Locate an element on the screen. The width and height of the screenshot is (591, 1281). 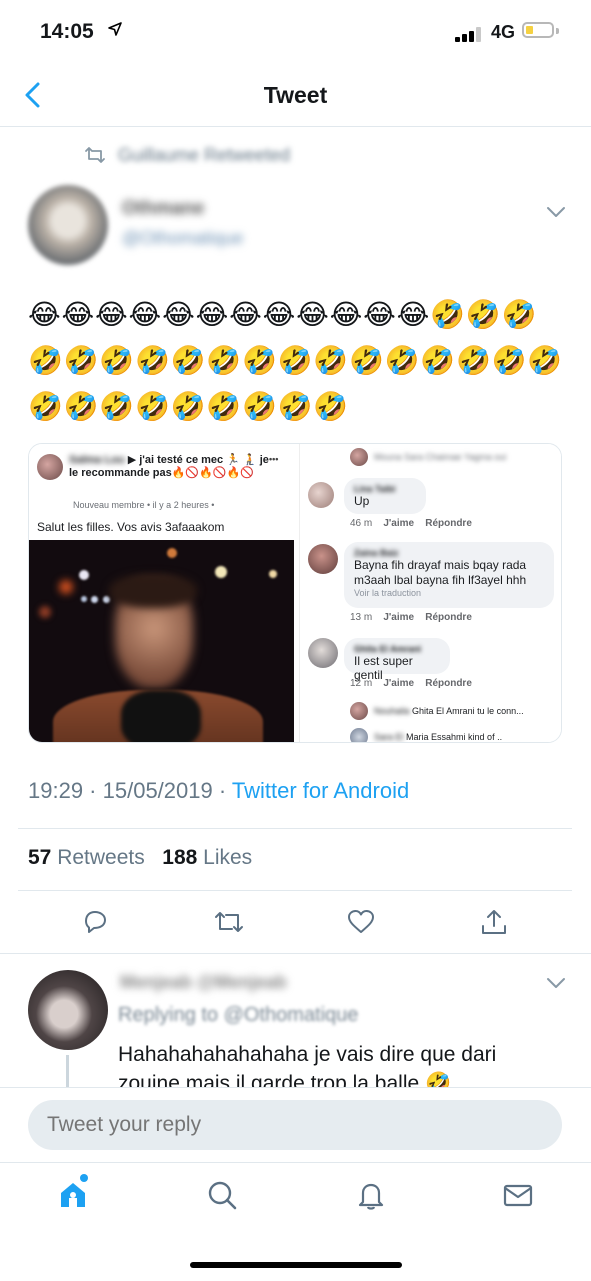
fb-comment-bubble: Ghita El Amrani Il est super gentil is located at coordinates (397, 660).